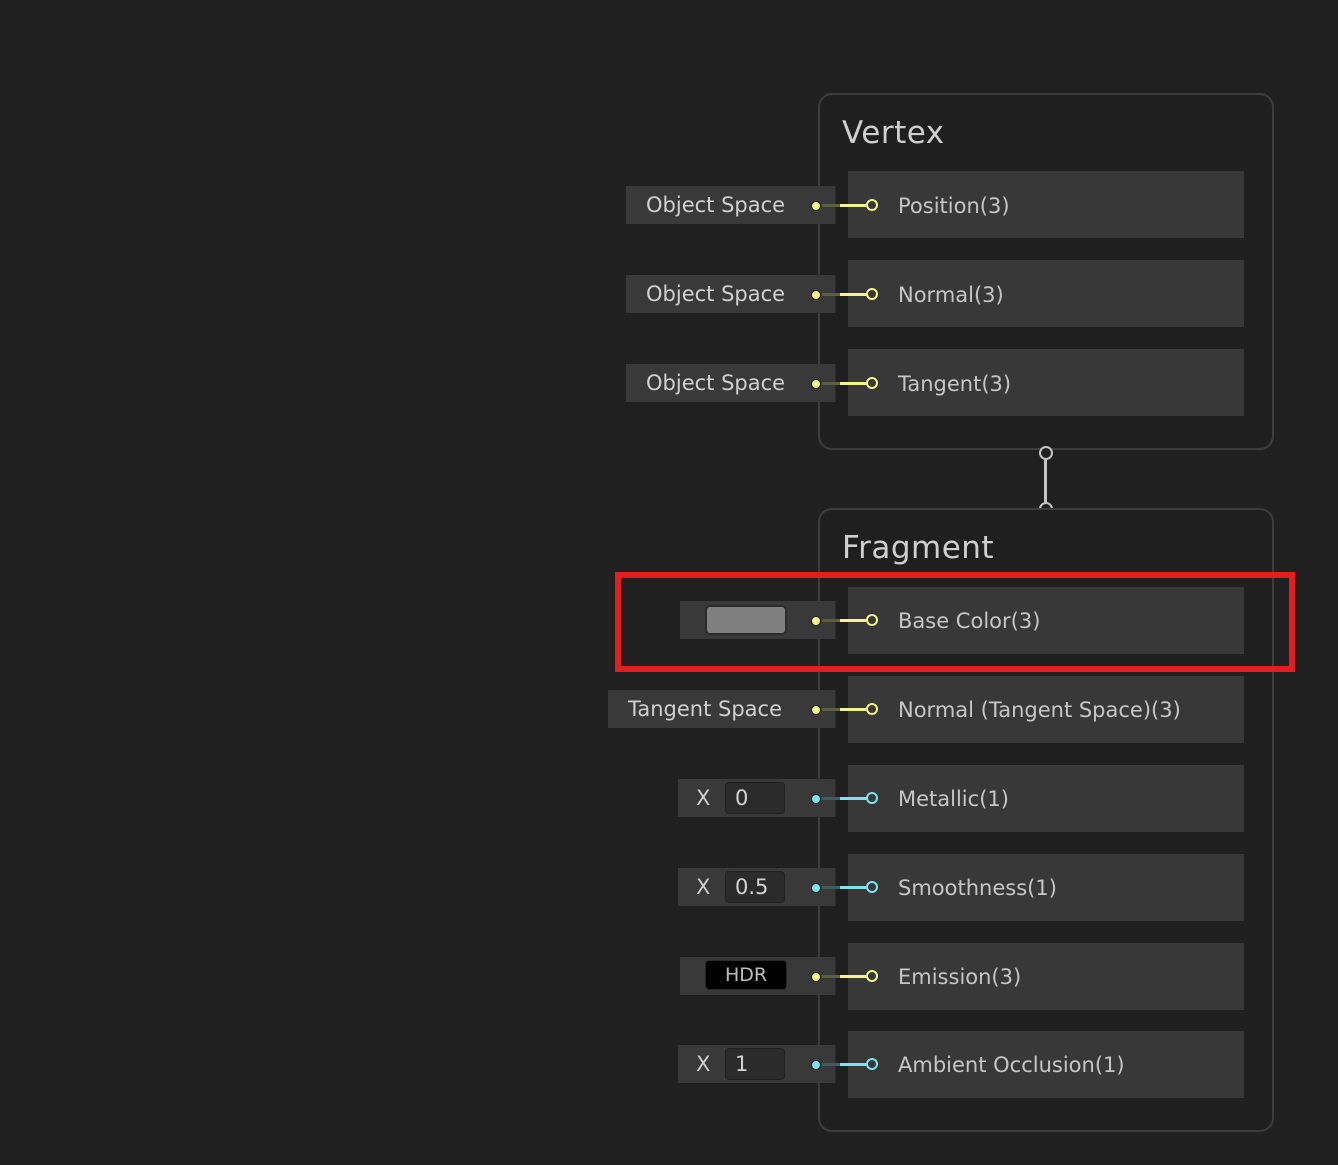 The image size is (1338, 1165). Describe the element at coordinates (854, 383) in the screenshot. I see `tangent-wire-active` at that location.